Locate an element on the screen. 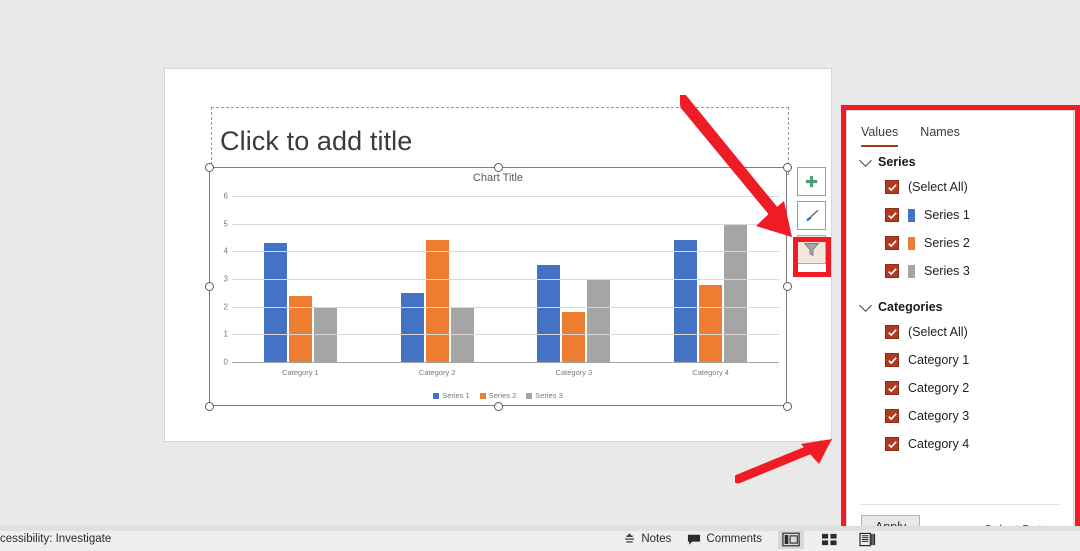 The height and width of the screenshot is (551, 1080). reading-view-icon is located at coordinates (866, 539).